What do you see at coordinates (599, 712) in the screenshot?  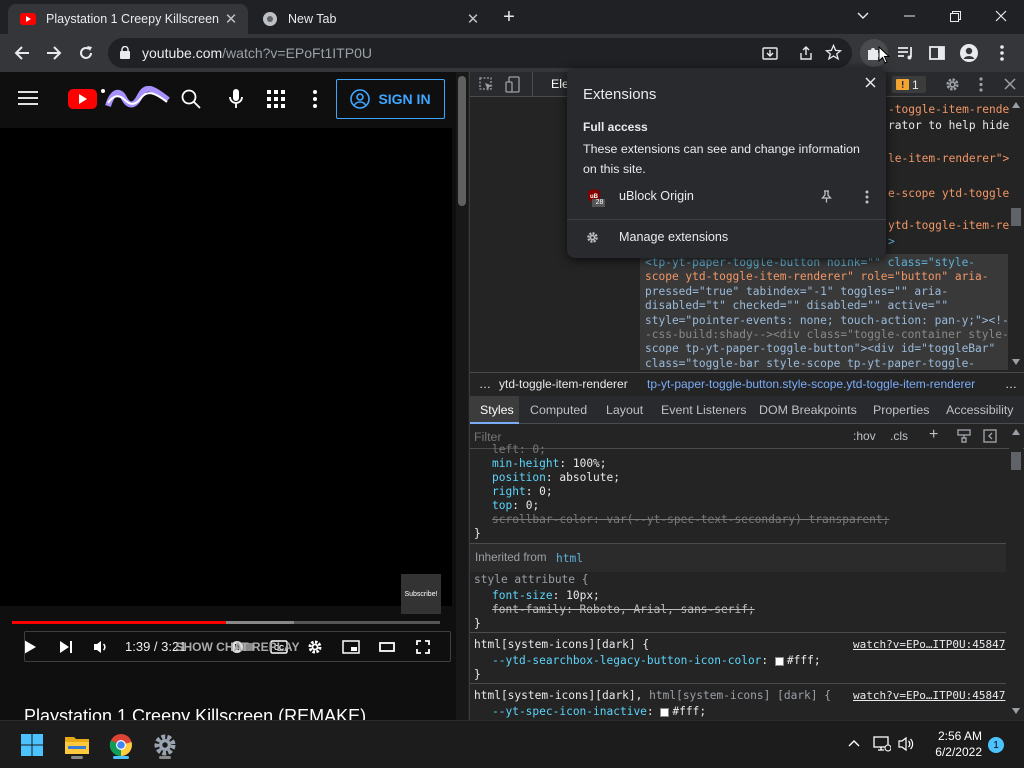 I see `css-declaration: --yt-spec-icon-inactive: #fff;` at bounding box center [599, 712].